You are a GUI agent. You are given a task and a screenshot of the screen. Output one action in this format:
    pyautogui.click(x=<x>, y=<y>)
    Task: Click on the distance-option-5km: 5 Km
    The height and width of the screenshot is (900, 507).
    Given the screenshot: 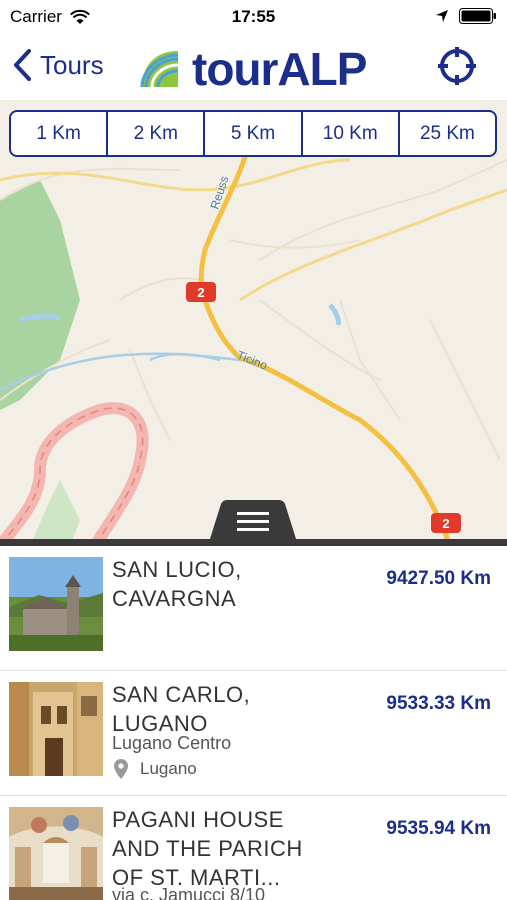 What is the action you would take?
    pyautogui.click(x=254, y=133)
    